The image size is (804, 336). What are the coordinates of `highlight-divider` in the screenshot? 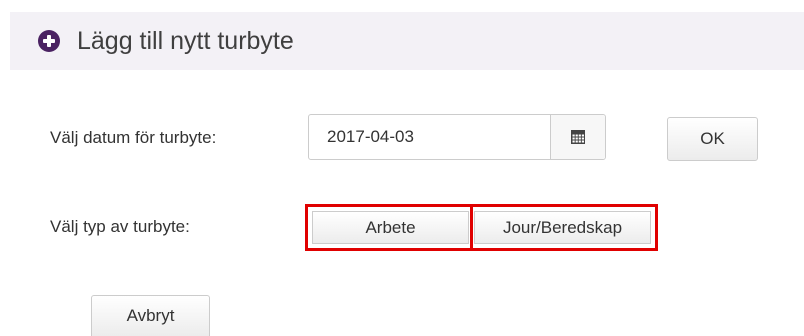 It's located at (471, 227).